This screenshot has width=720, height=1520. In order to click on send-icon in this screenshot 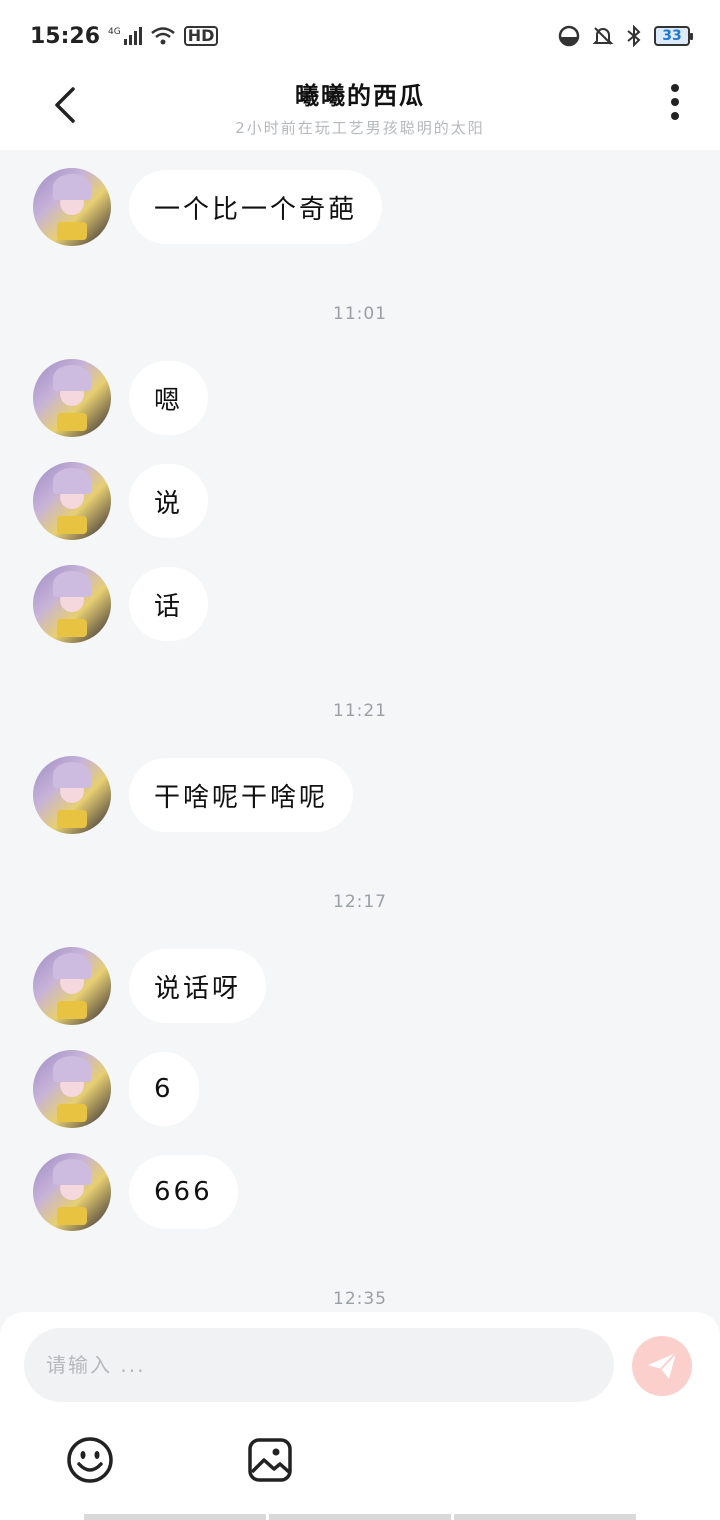, I will do `click(662, 1365)`.